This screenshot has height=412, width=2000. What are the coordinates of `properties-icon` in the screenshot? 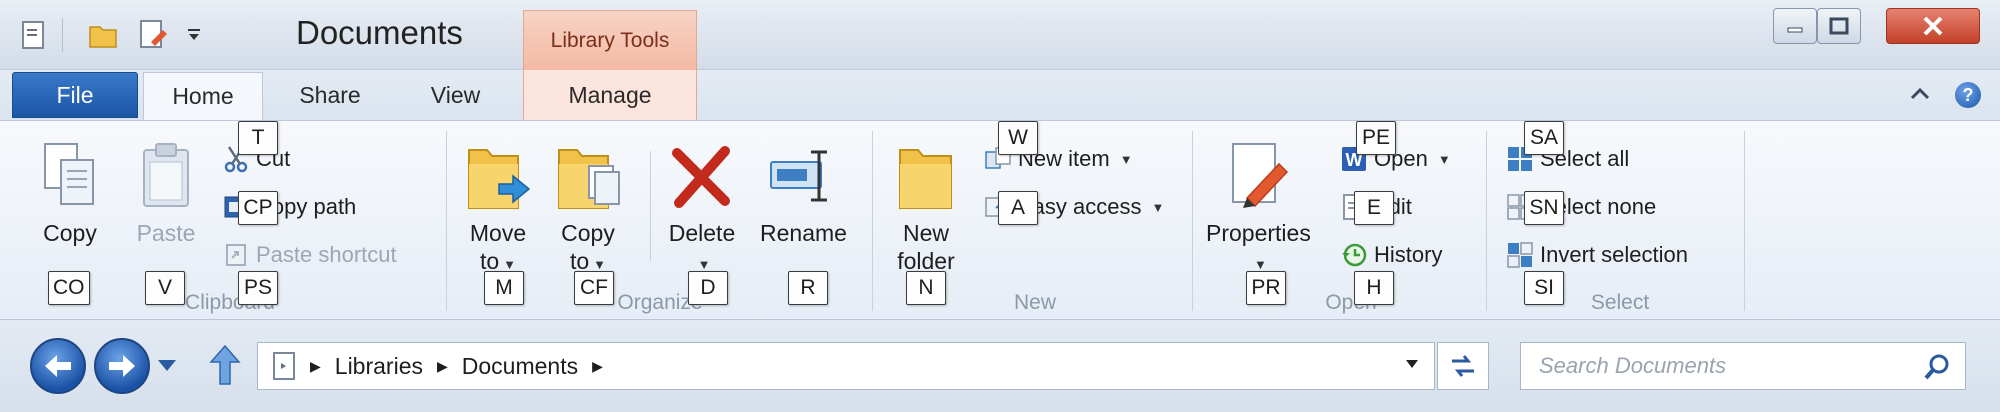 It's located at (34, 35).